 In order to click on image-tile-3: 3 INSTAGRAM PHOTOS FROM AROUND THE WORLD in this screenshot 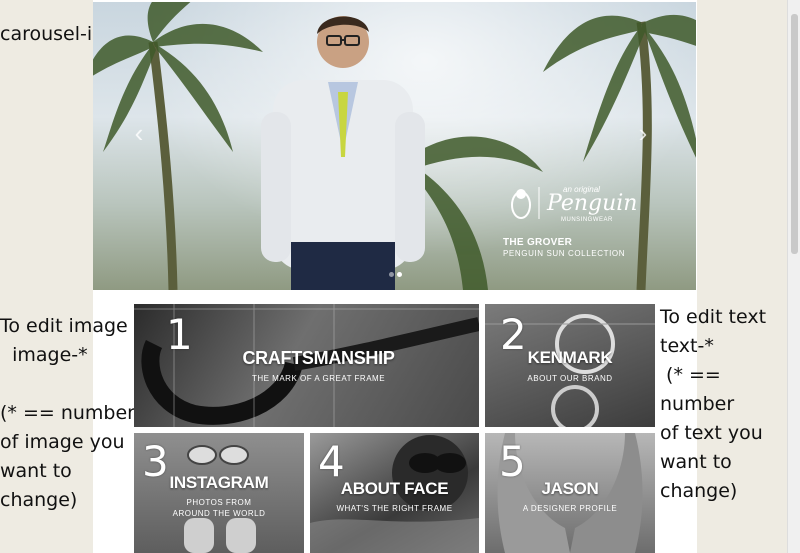, I will do `click(219, 493)`.